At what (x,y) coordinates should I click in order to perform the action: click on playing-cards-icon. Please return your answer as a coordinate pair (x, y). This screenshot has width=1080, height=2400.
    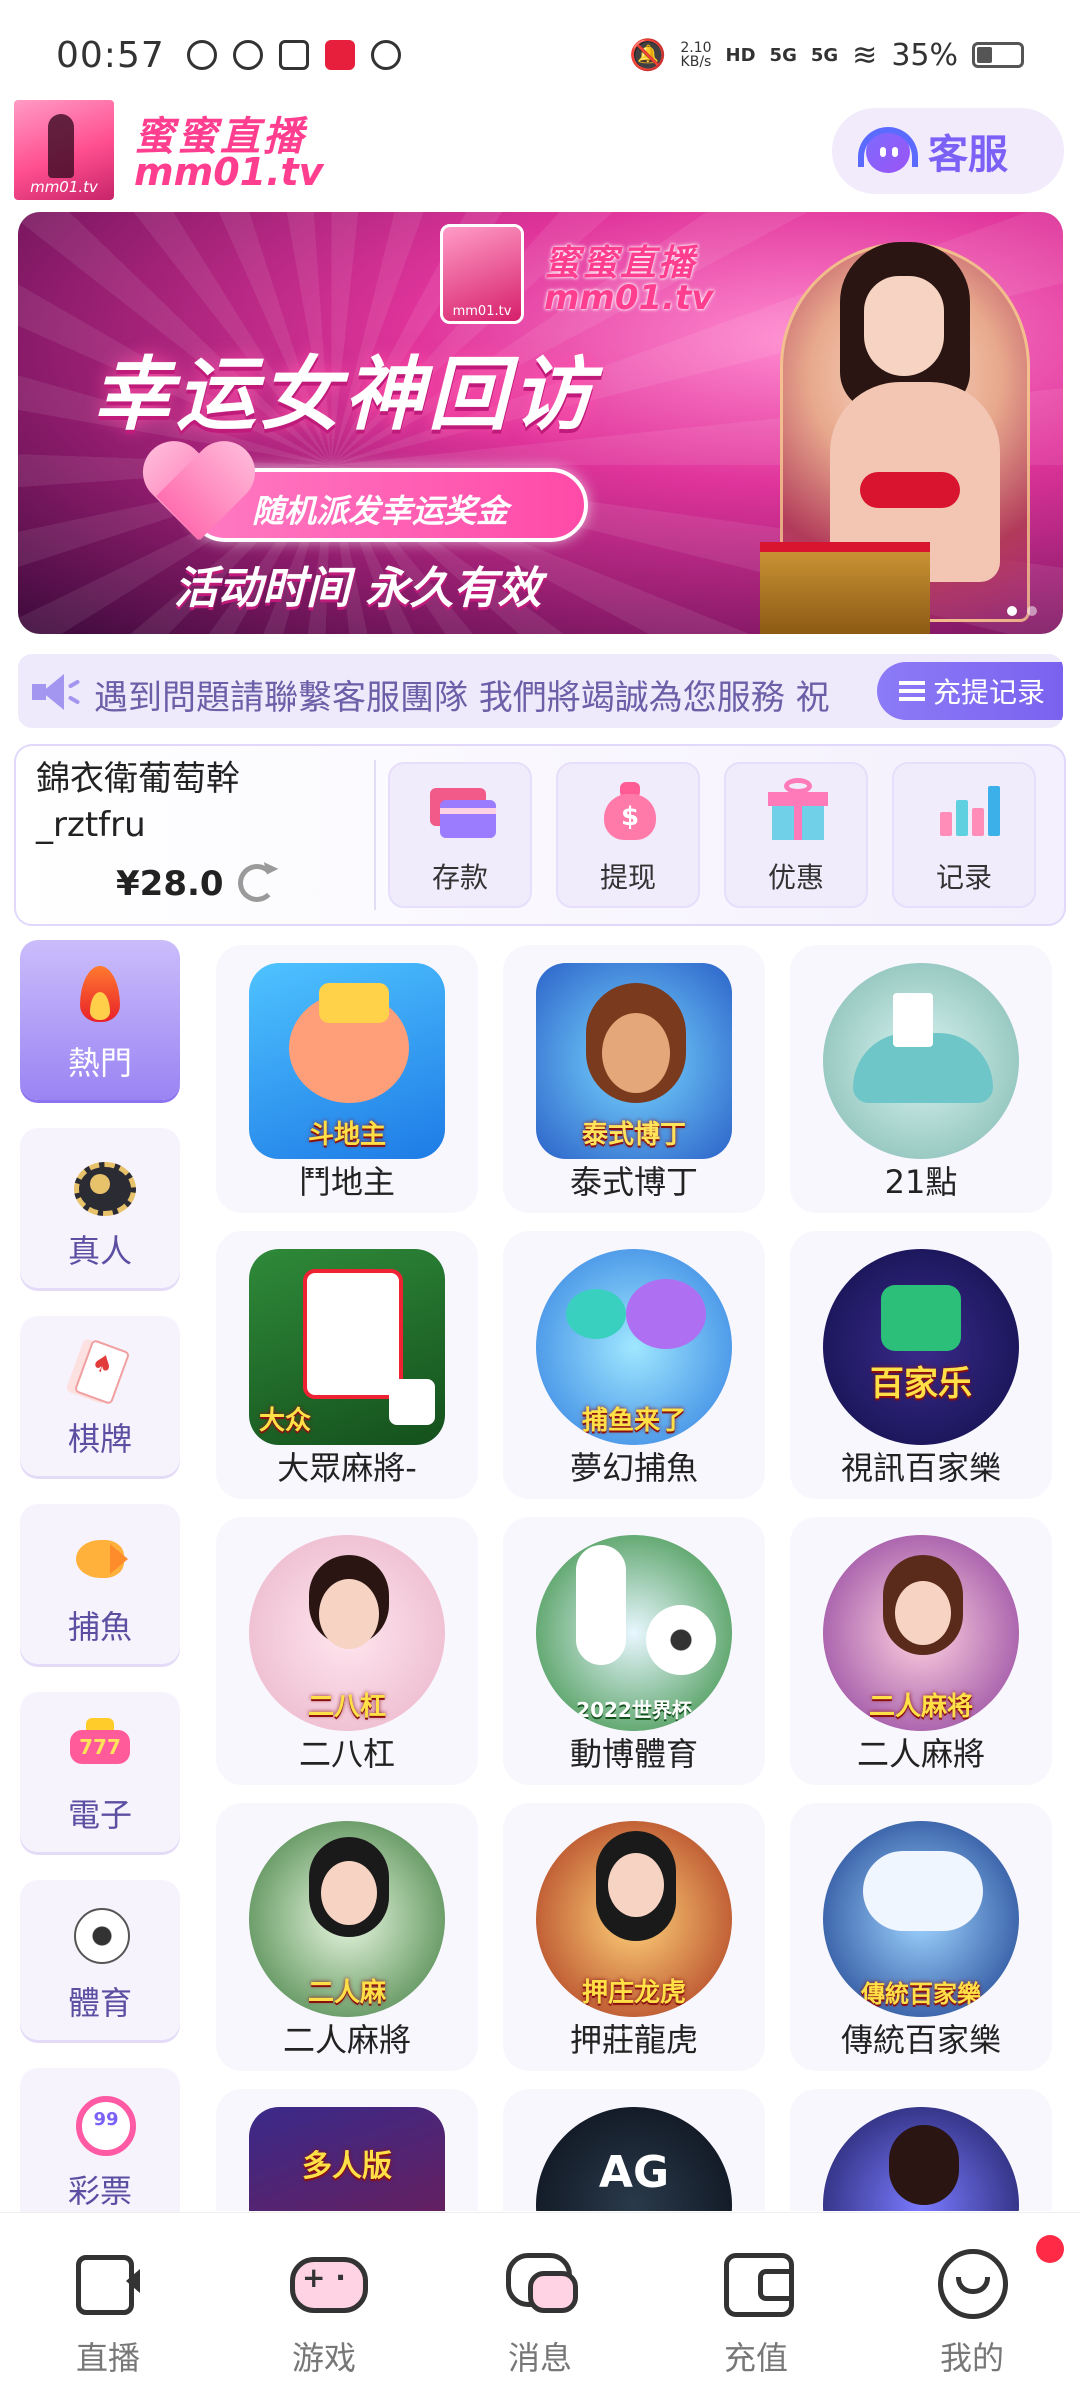
    Looking at the image, I should click on (100, 1370).